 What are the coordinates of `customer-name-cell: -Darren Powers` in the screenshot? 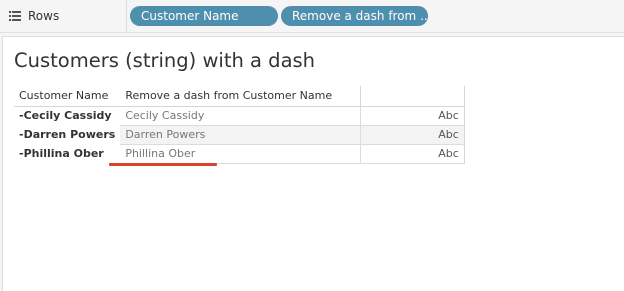 It's located at (67, 134).